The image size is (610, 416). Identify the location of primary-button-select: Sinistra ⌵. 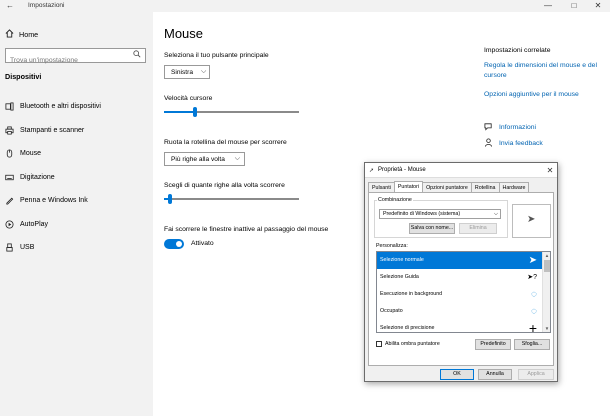
(187, 72).